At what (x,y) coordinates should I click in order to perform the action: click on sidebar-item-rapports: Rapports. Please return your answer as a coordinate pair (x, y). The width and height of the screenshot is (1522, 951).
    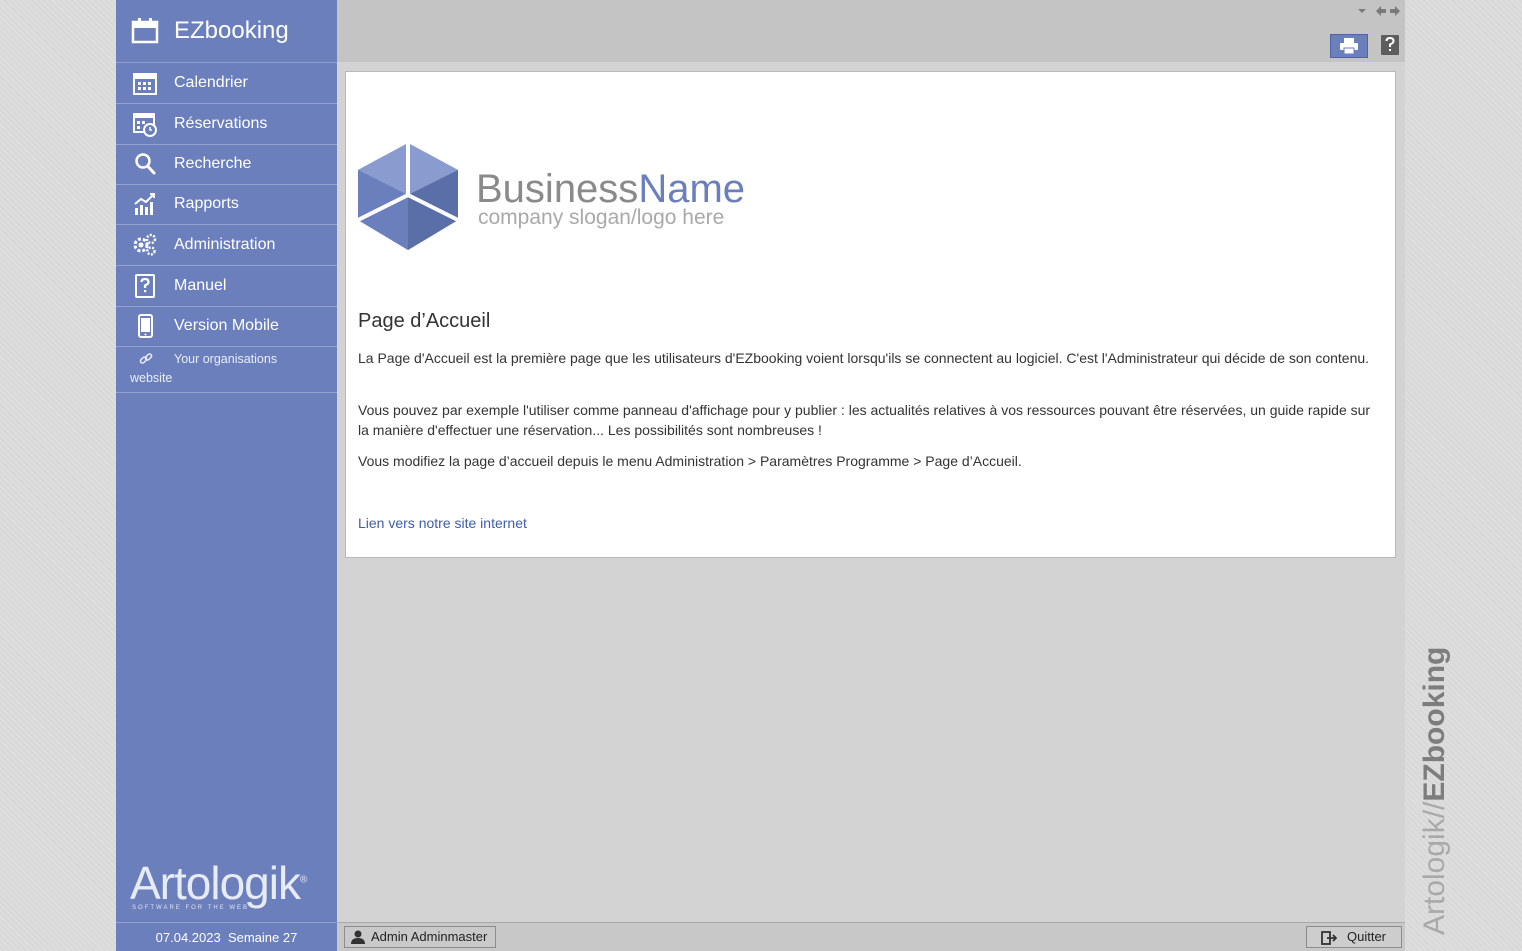
    Looking at the image, I should click on (226, 204).